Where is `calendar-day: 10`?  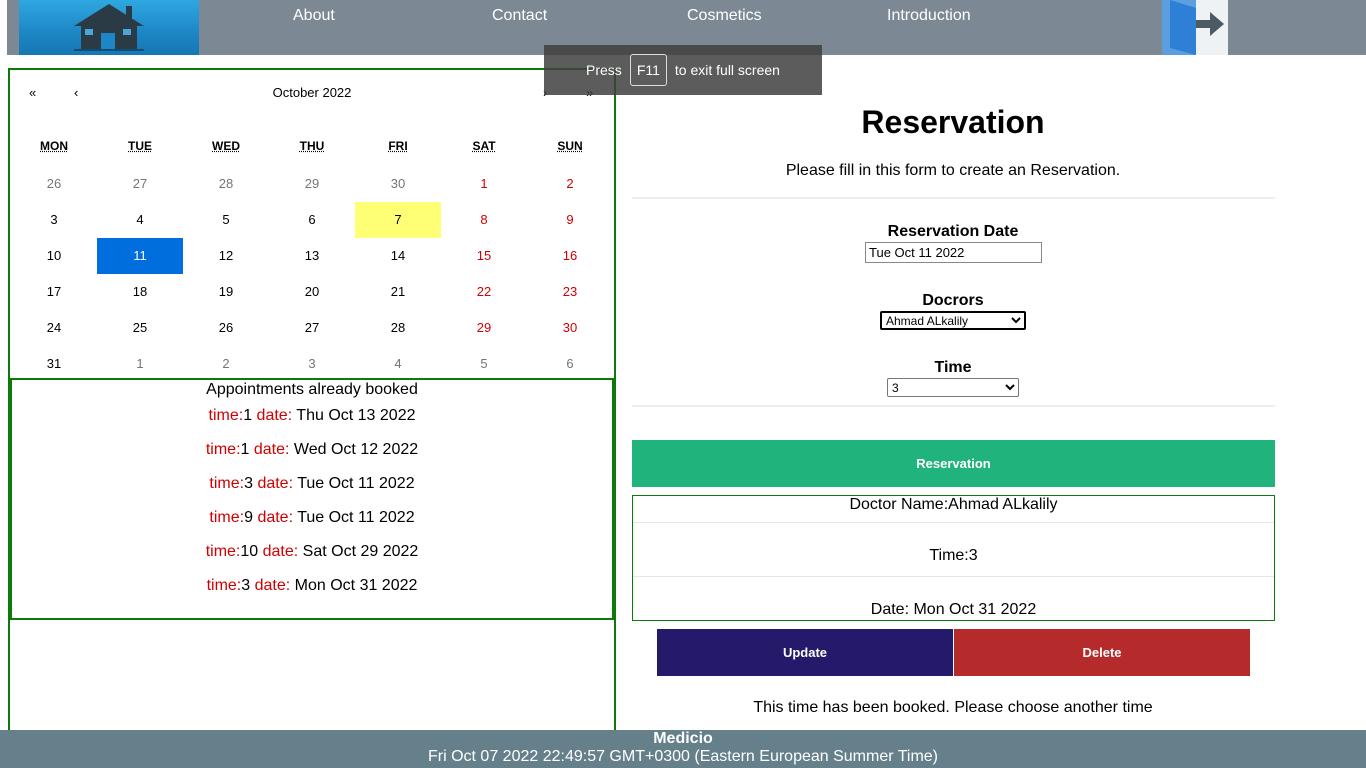 calendar-day: 10 is located at coordinates (54, 256).